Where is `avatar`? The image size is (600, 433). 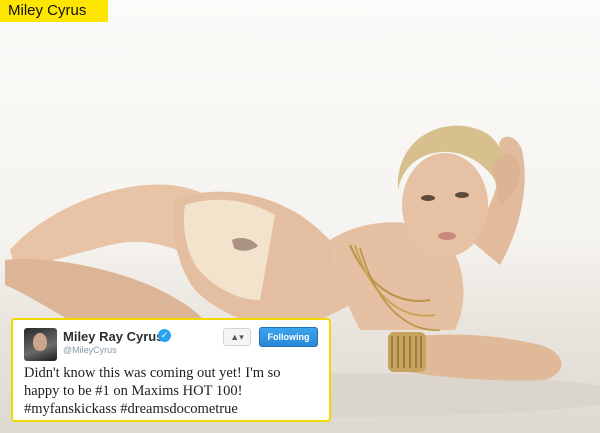 avatar is located at coordinates (40, 344).